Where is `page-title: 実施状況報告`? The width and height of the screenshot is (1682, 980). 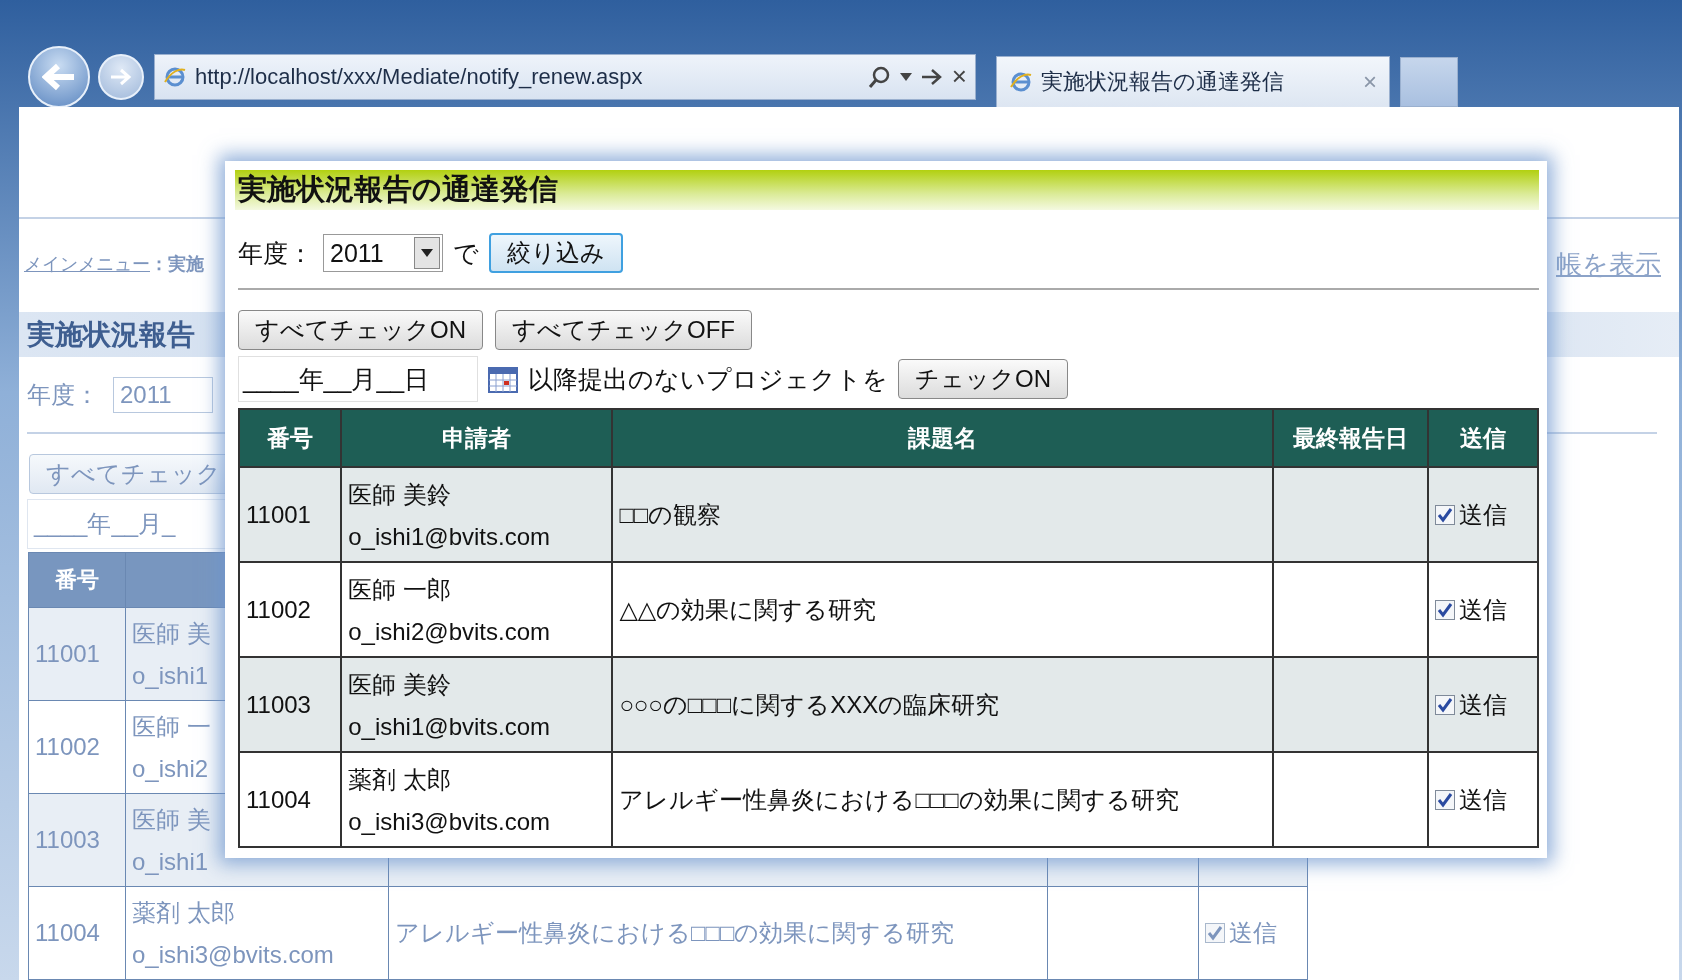
page-title: 実施状況報告 is located at coordinates (111, 334).